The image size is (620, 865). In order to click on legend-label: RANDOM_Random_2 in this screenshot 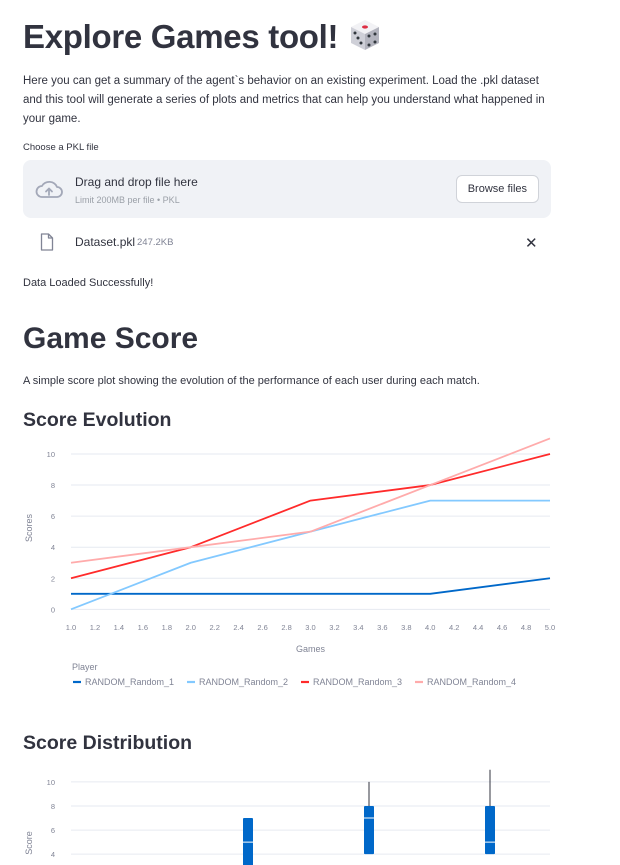, I will do `click(243, 682)`.